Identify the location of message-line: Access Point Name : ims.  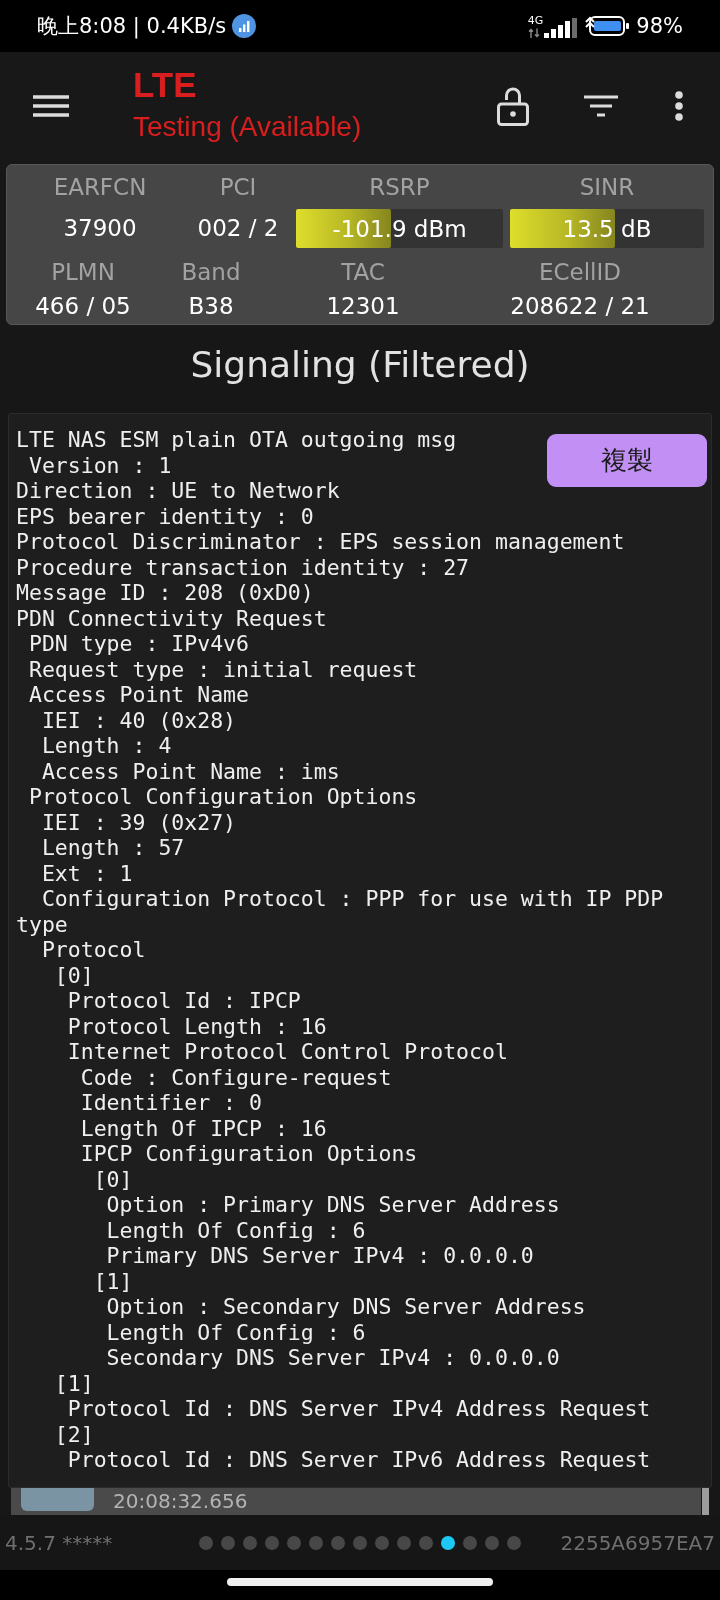
(190, 771).